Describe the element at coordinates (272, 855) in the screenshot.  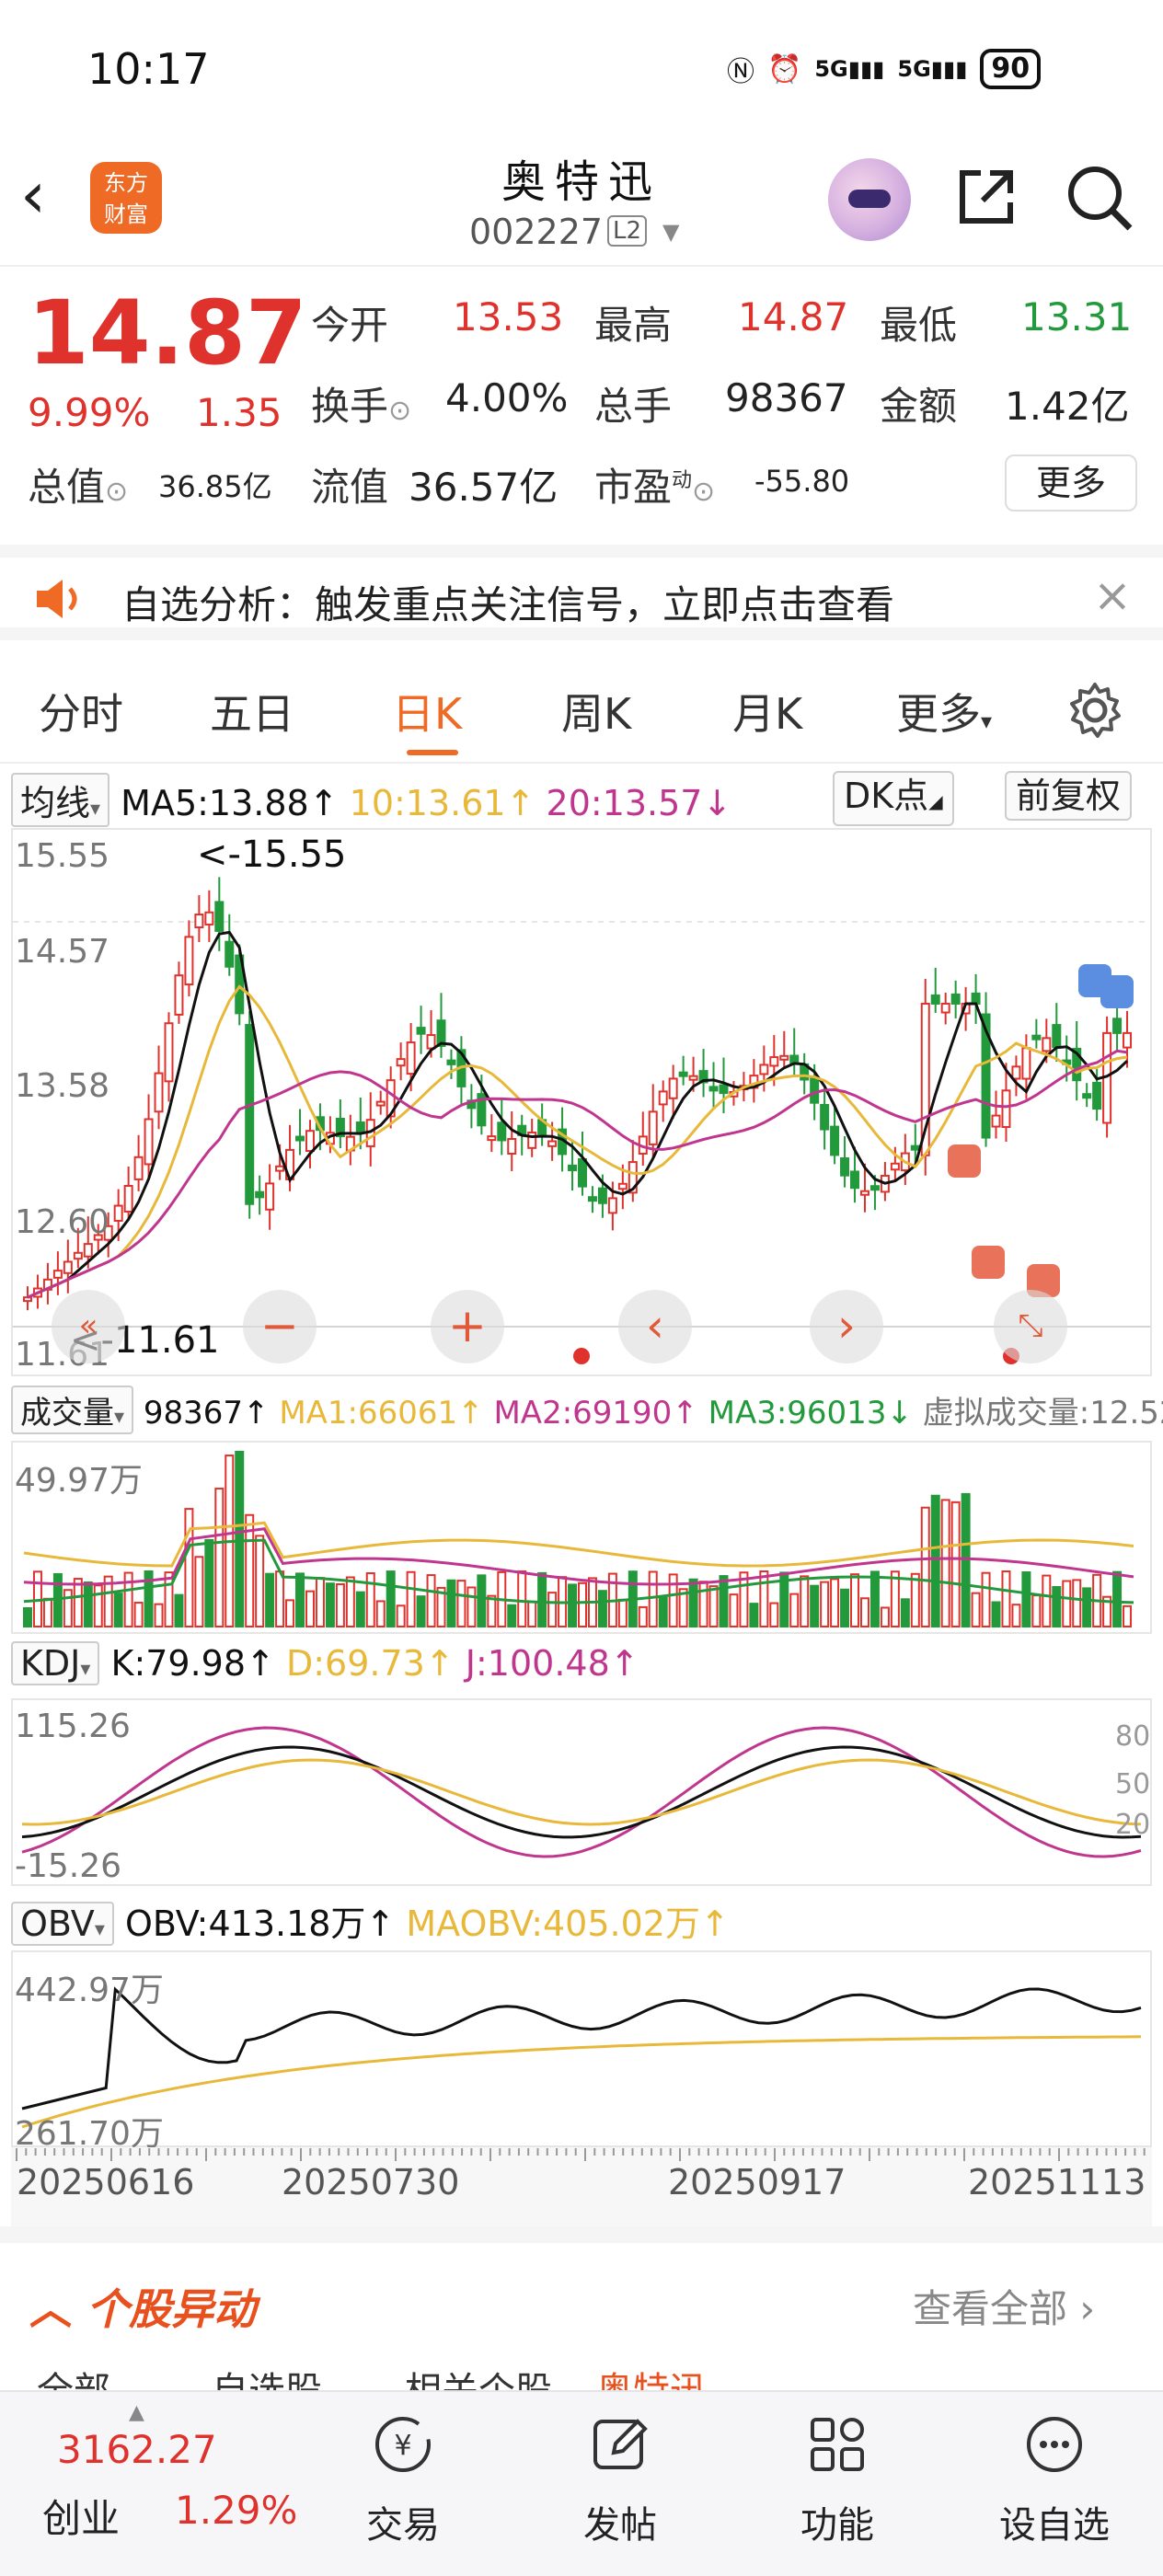
I see `high-marker: <-15.55` at that location.